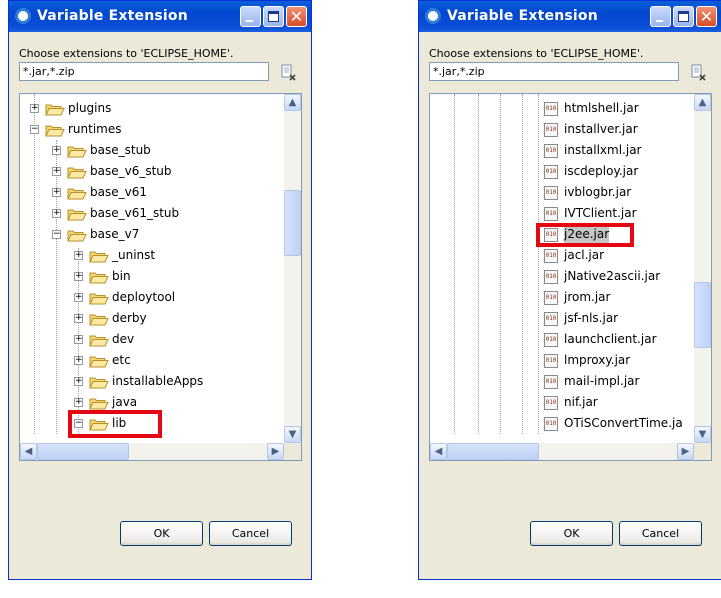  Describe the element at coordinates (581, 402) in the screenshot. I see `tree-item-label: nif.jar` at that location.